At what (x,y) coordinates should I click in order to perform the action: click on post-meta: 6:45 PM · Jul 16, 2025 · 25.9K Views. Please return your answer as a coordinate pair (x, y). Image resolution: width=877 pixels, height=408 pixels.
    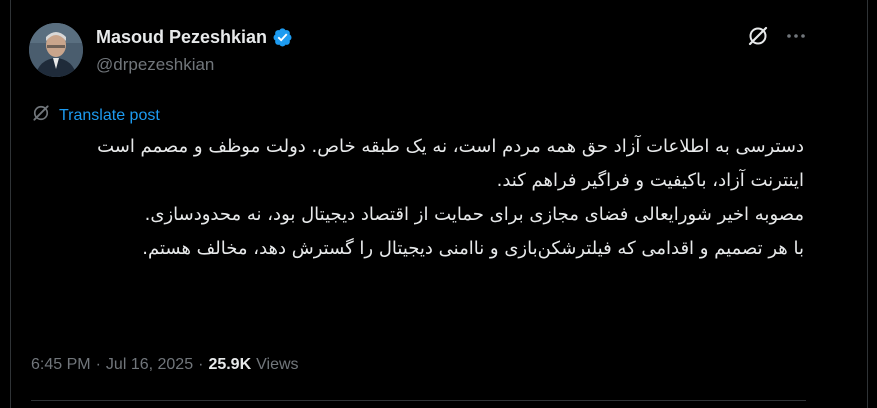
    Looking at the image, I should click on (165, 365).